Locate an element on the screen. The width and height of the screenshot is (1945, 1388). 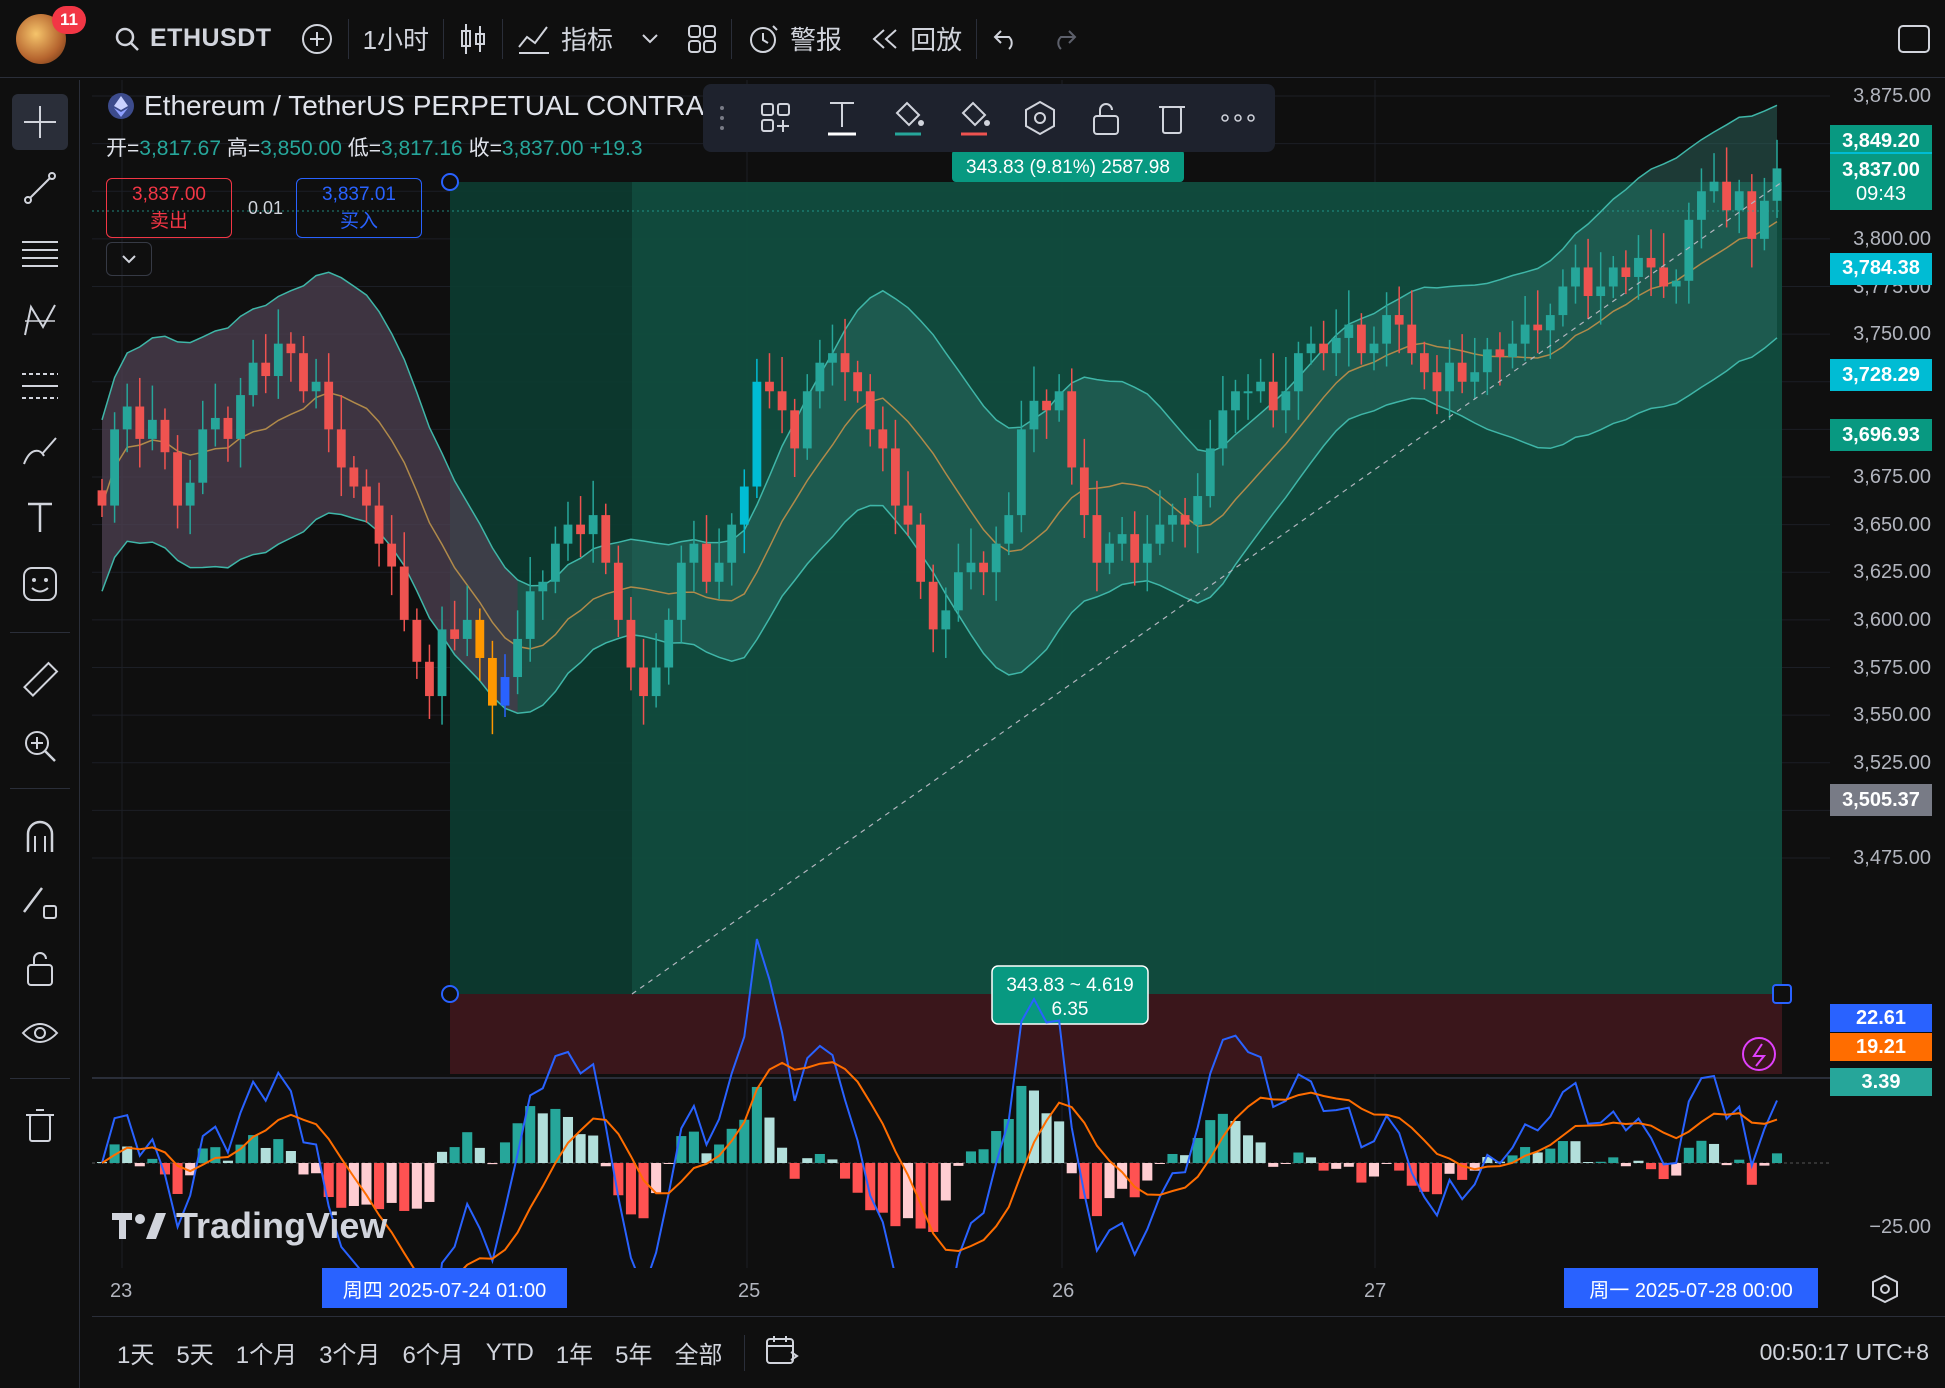
delete-tool is located at coordinates (40, 1126).